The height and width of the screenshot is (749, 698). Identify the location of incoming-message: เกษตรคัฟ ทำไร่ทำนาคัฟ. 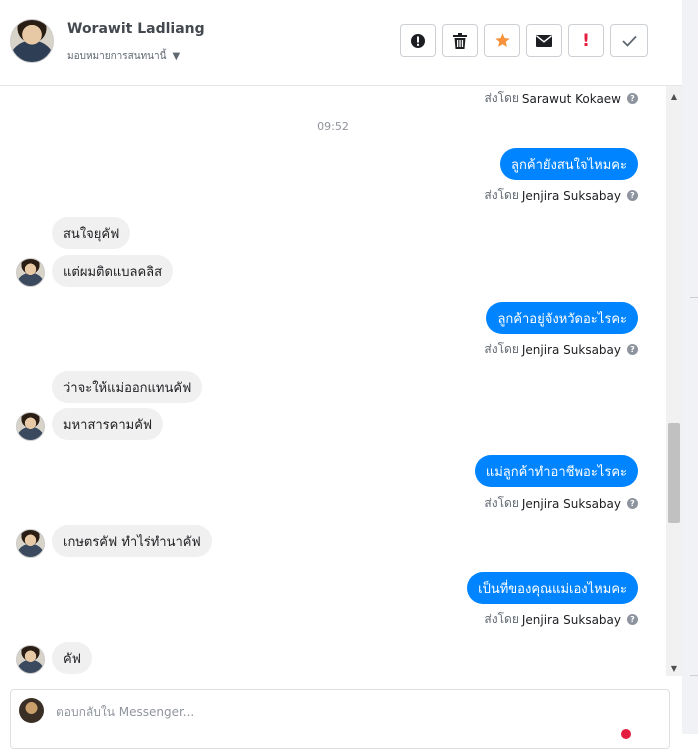
(132, 541).